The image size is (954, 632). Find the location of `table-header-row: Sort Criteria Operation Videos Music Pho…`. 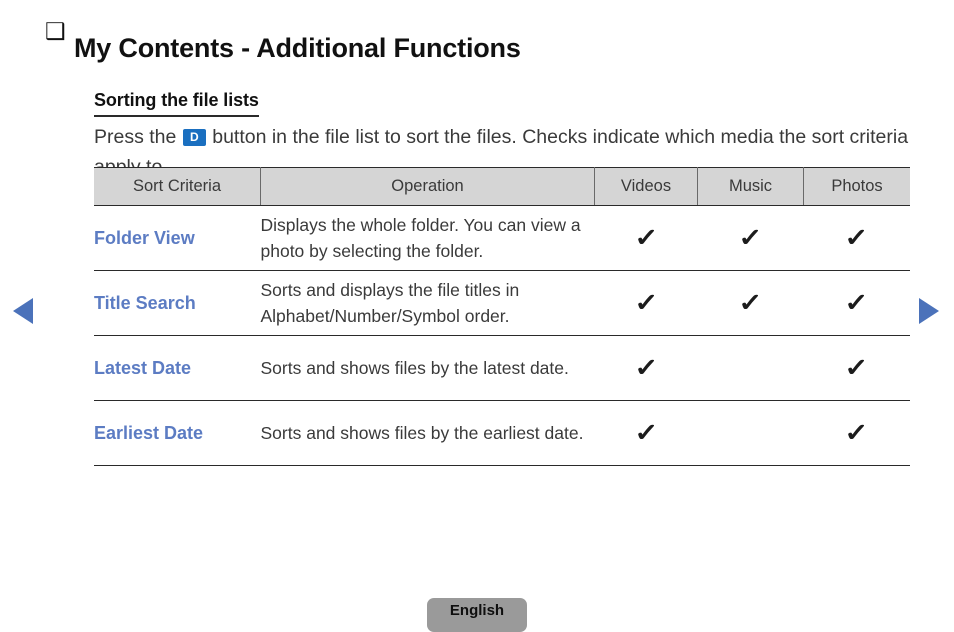

table-header-row: Sort Criteria Operation Videos Music Pho… is located at coordinates (502, 186).